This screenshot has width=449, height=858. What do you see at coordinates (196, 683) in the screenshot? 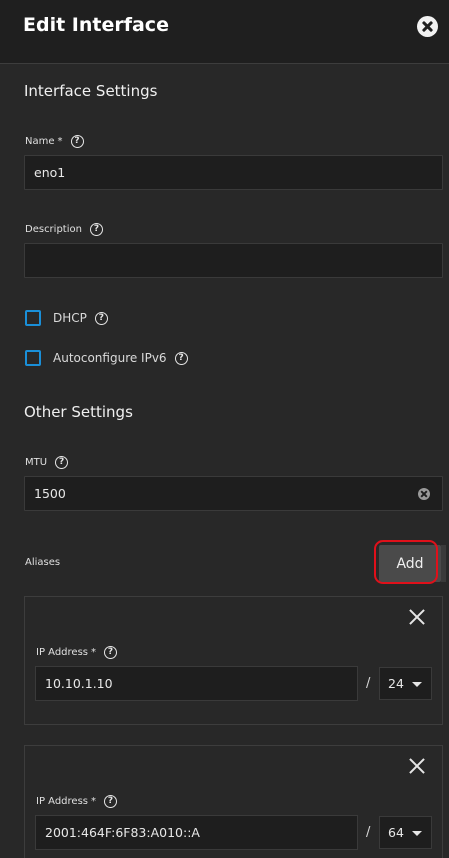
I see `ip-address-input: 10.10.1.10` at bounding box center [196, 683].